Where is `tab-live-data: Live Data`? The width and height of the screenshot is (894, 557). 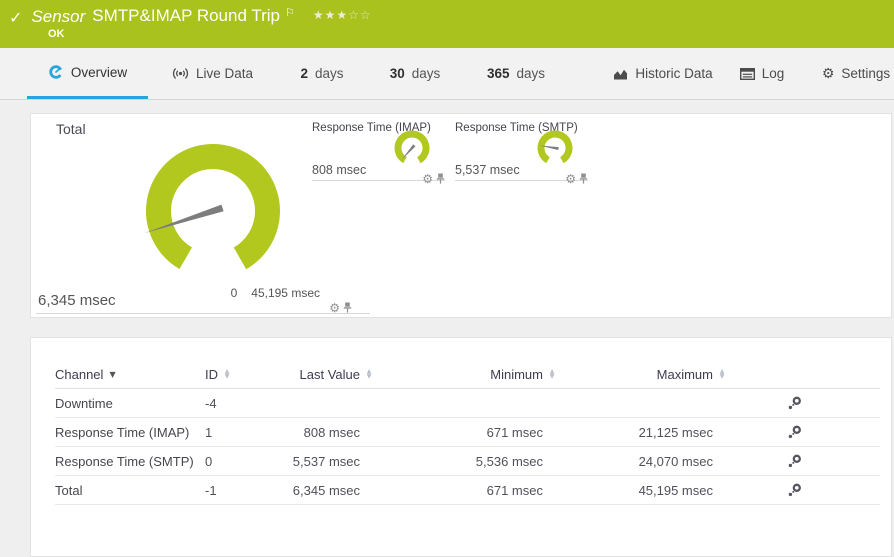
tab-live-data: Live Data is located at coordinates (212, 73).